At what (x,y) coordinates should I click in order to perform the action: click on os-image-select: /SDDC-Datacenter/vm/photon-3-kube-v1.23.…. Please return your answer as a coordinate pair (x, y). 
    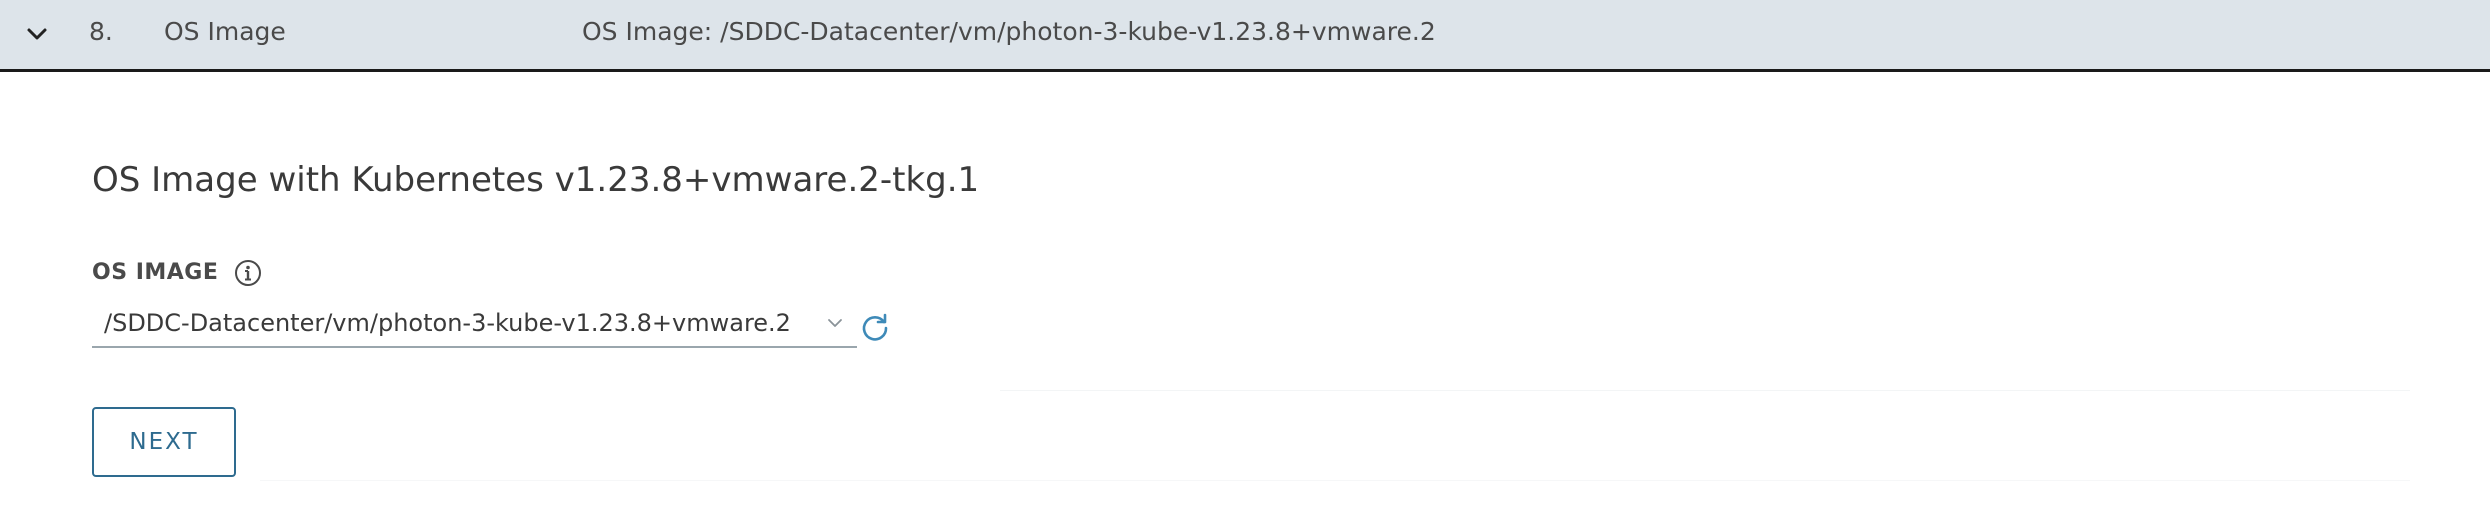
    Looking at the image, I should click on (474, 326).